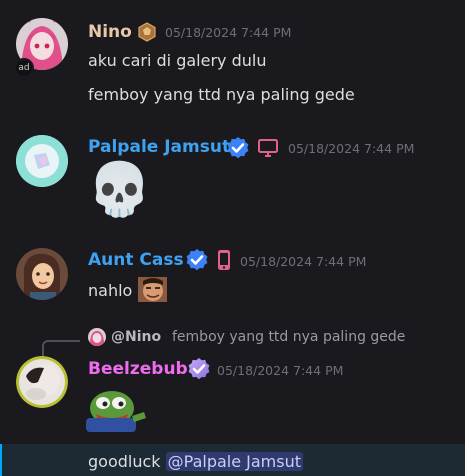  I want to click on reply-author: @Nino, so click(136, 337).